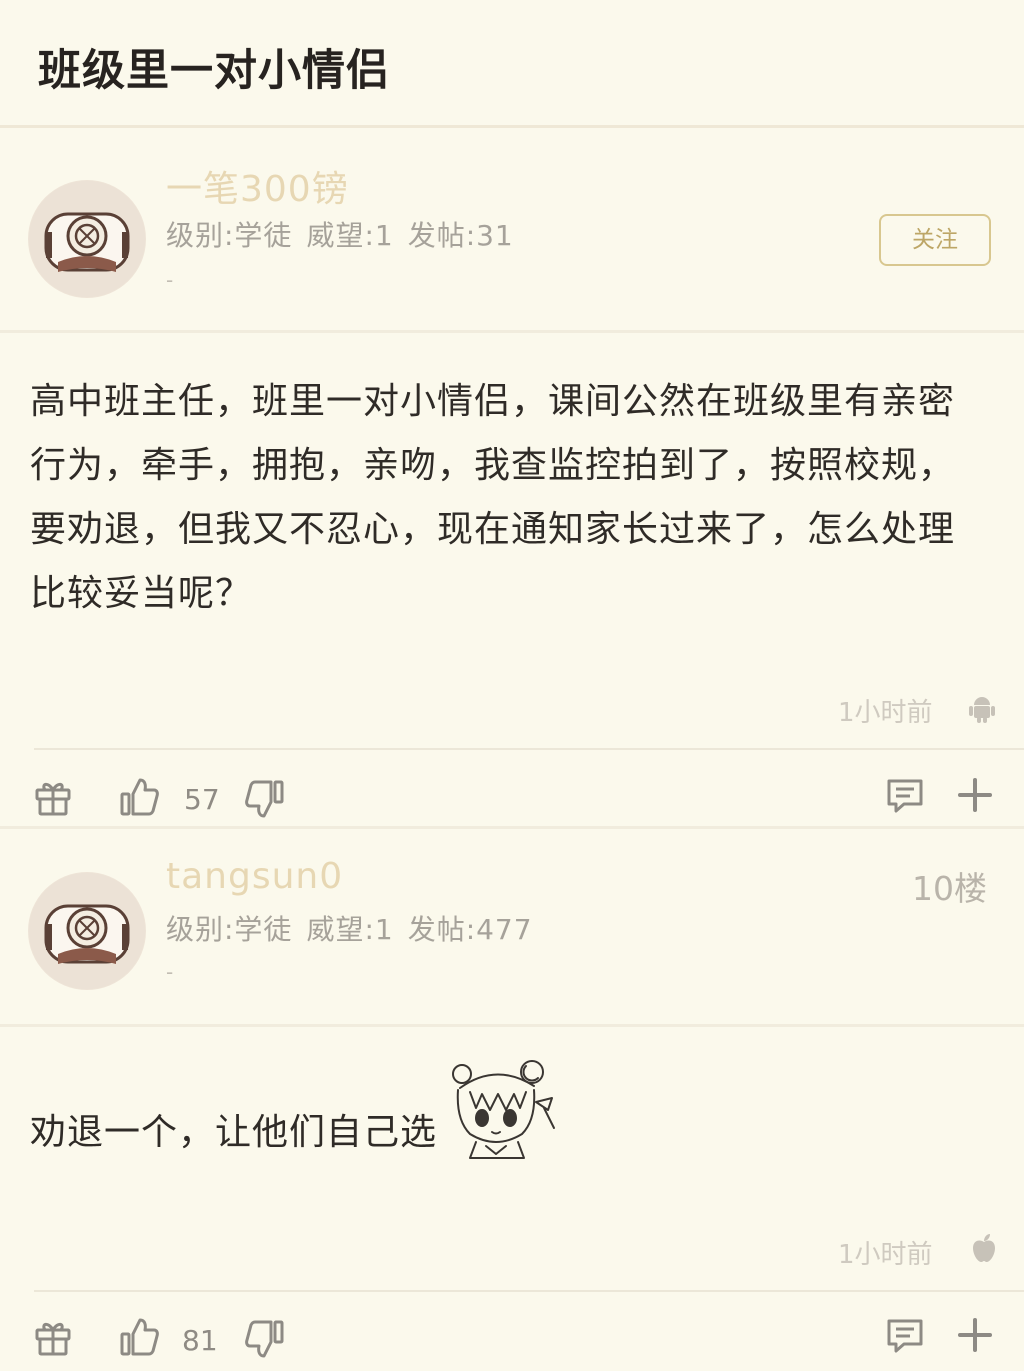 This screenshot has height=1371, width=1024. What do you see at coordinates (949, 888) in the screenshot?
I see `floor-number: 10楼` at bounding box center [949, 888].